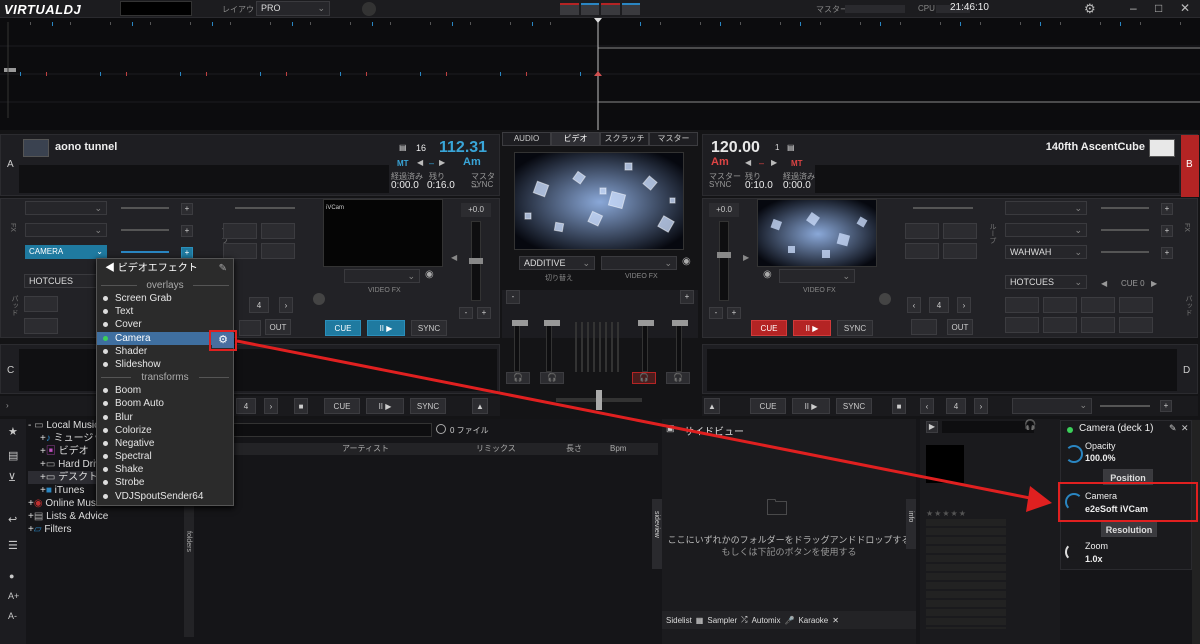 This screenshot has width=1200, height=644. Describe the element at coordinates (1196, 532) in the screenshot. I see `fx-panel-scrollbar` at that location.